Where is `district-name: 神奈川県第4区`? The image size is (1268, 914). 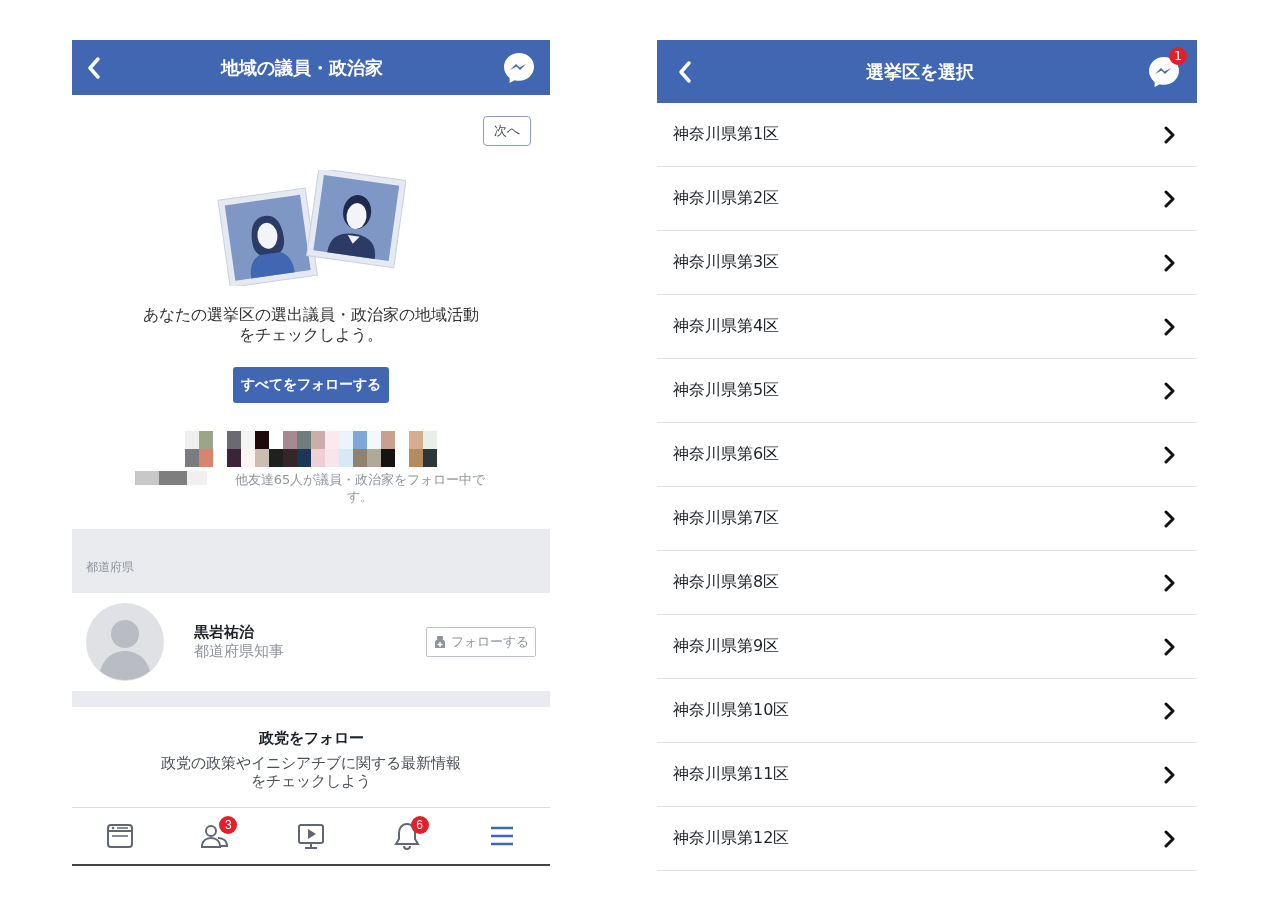 district-name: 神奈川県第4区 is located at coordinates (726, 326).